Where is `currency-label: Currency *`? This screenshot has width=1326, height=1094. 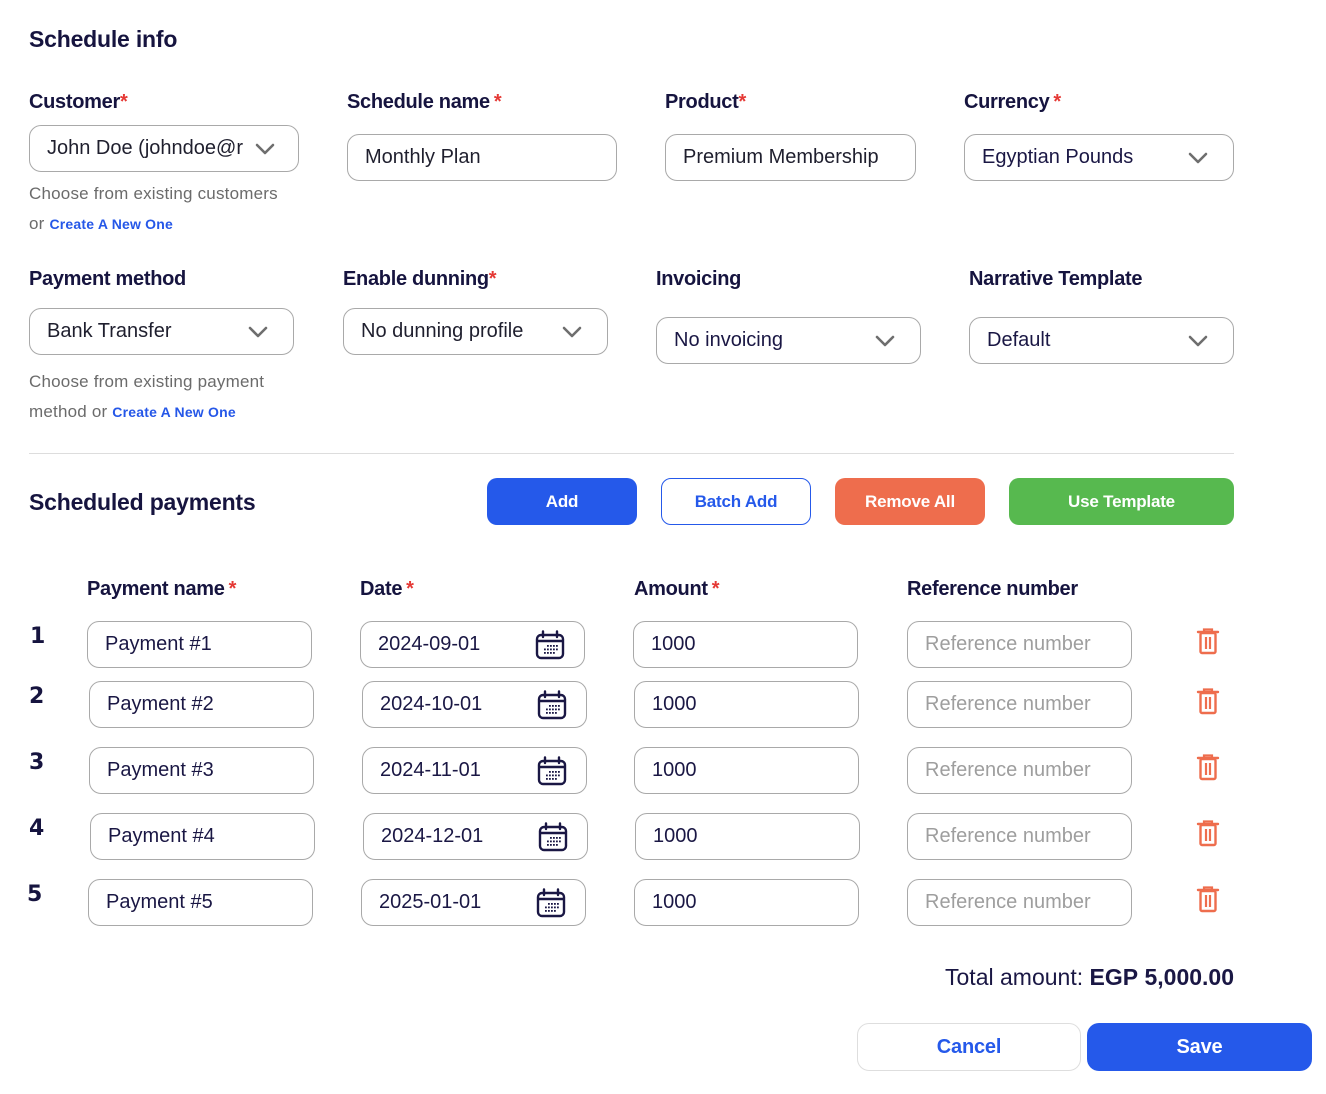 currency-label: Currency * is located at coordinates (1012, 102).